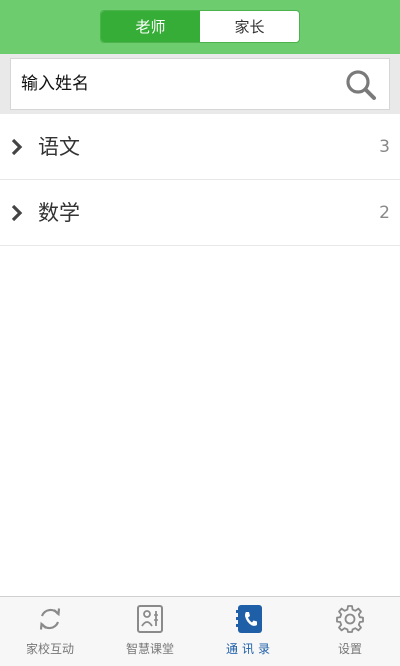  What do you see at coordinates (50, 631) in the screenshot?
I see `tab-home-school: 家校互动` at bounding box center [50, 631].